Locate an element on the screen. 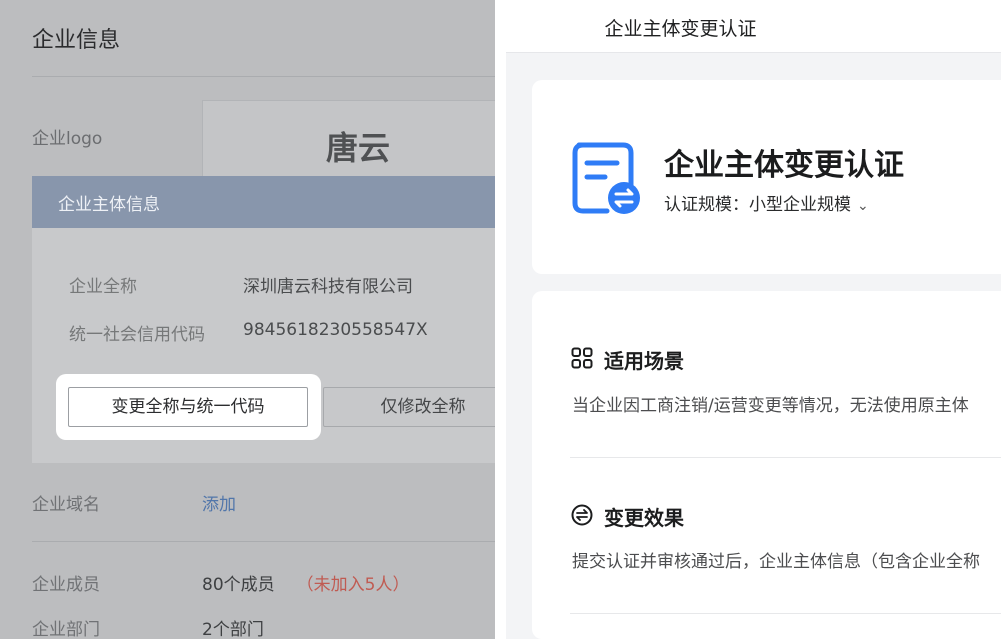 This screenshot has width=1001, height=639. section-effect-text: 提交认证并审核通过后，企业主体信息（包含企业全称 is located at coordinates (776, 562).